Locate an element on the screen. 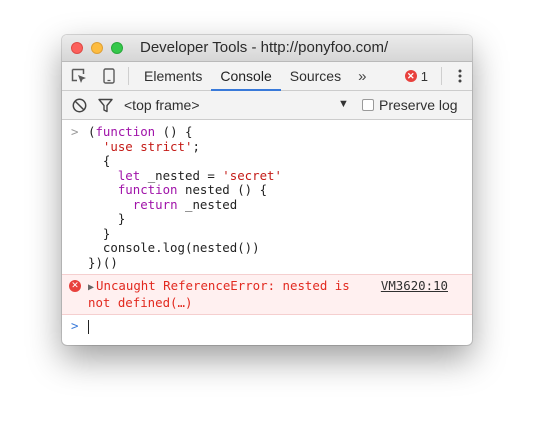 The width and height of the screenshot is (535, 435). code-token: let is located at coordinates (129, 175).